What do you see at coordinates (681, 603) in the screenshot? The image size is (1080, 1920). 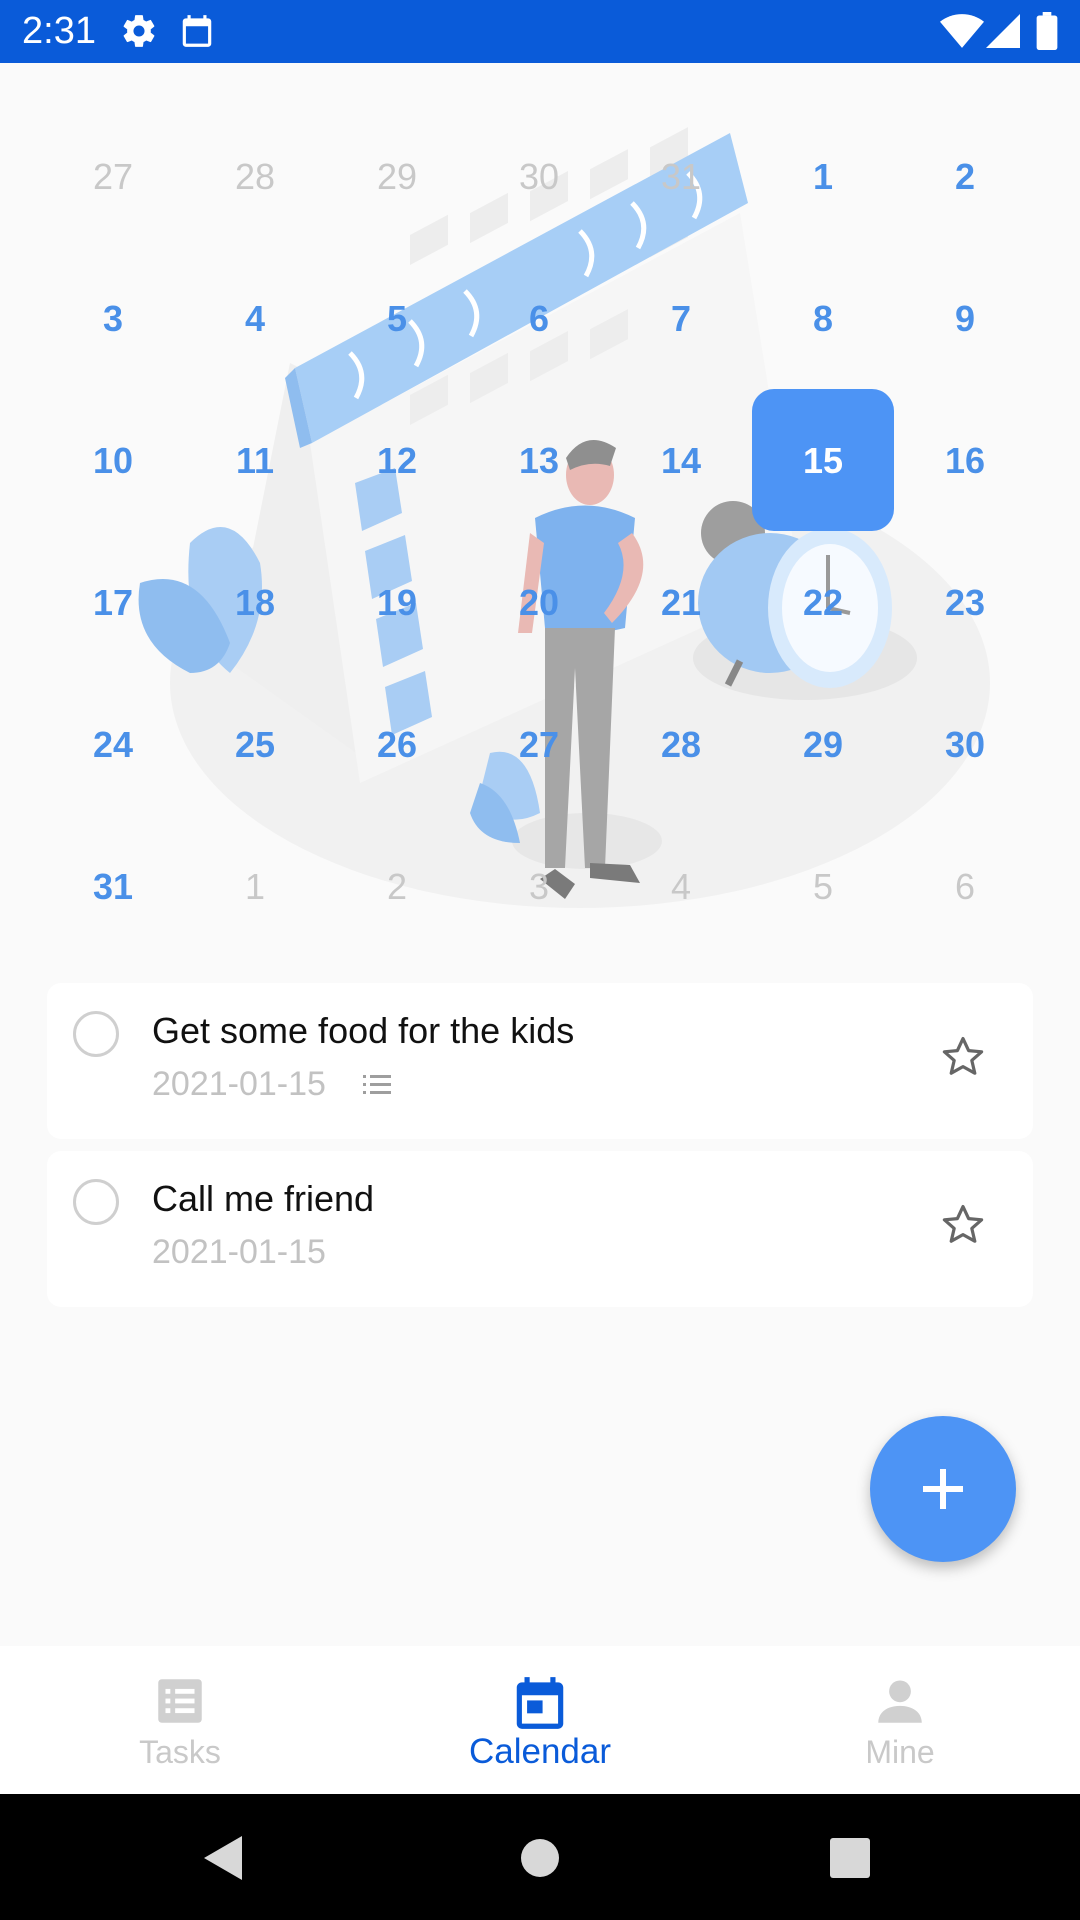 I see `calendar-day: 21` at bounding box center [681, 603].